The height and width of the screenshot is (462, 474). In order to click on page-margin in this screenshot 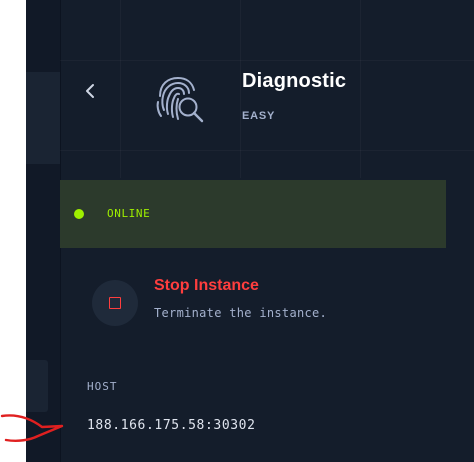, I will do `click(13, 231)`.